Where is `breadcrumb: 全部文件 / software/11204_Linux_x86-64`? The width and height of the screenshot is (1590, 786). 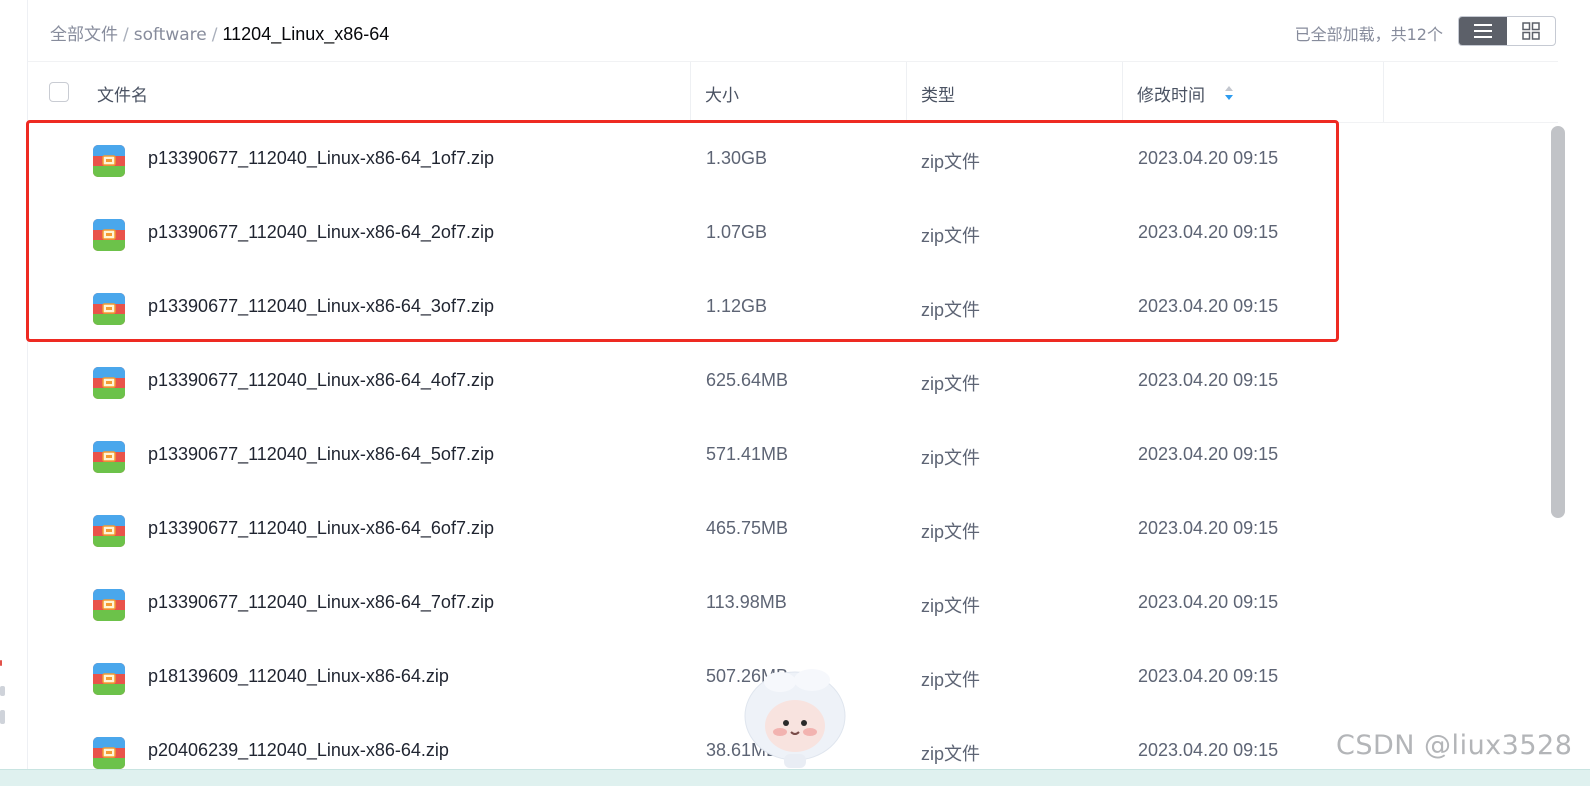 breadcrumb: 全部文件 / software/11204_Linux_x86-64 is located at coordinates (219, 32).